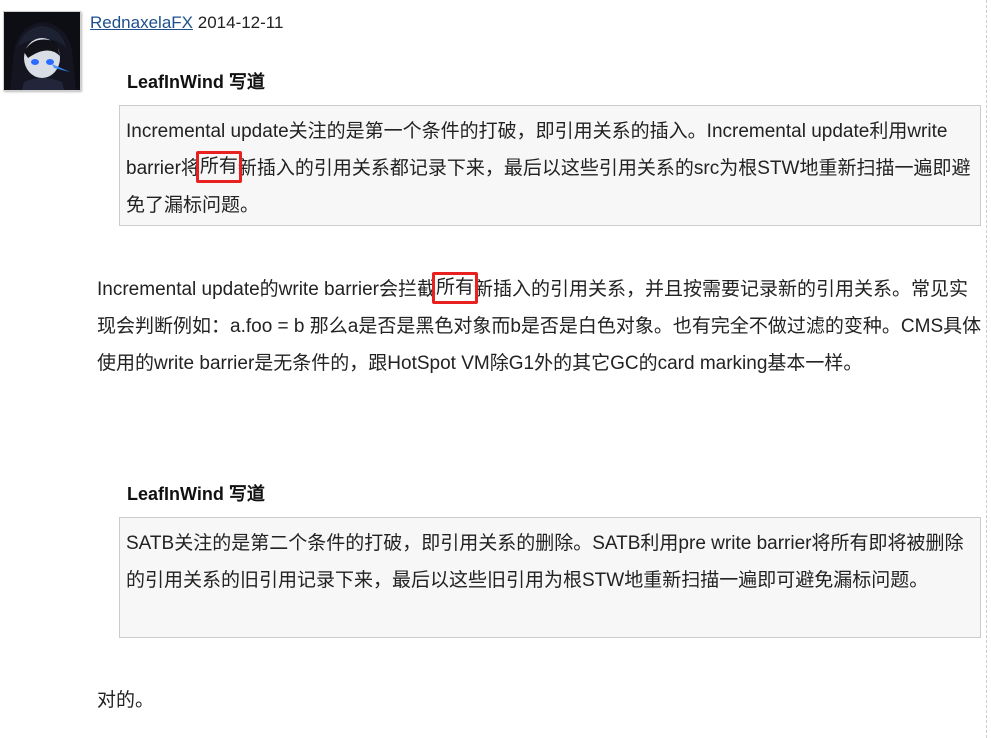 The height and width of the screenshot is (738, 991). I want to click on comment-date: 2014-12-11, so click(240, 22).